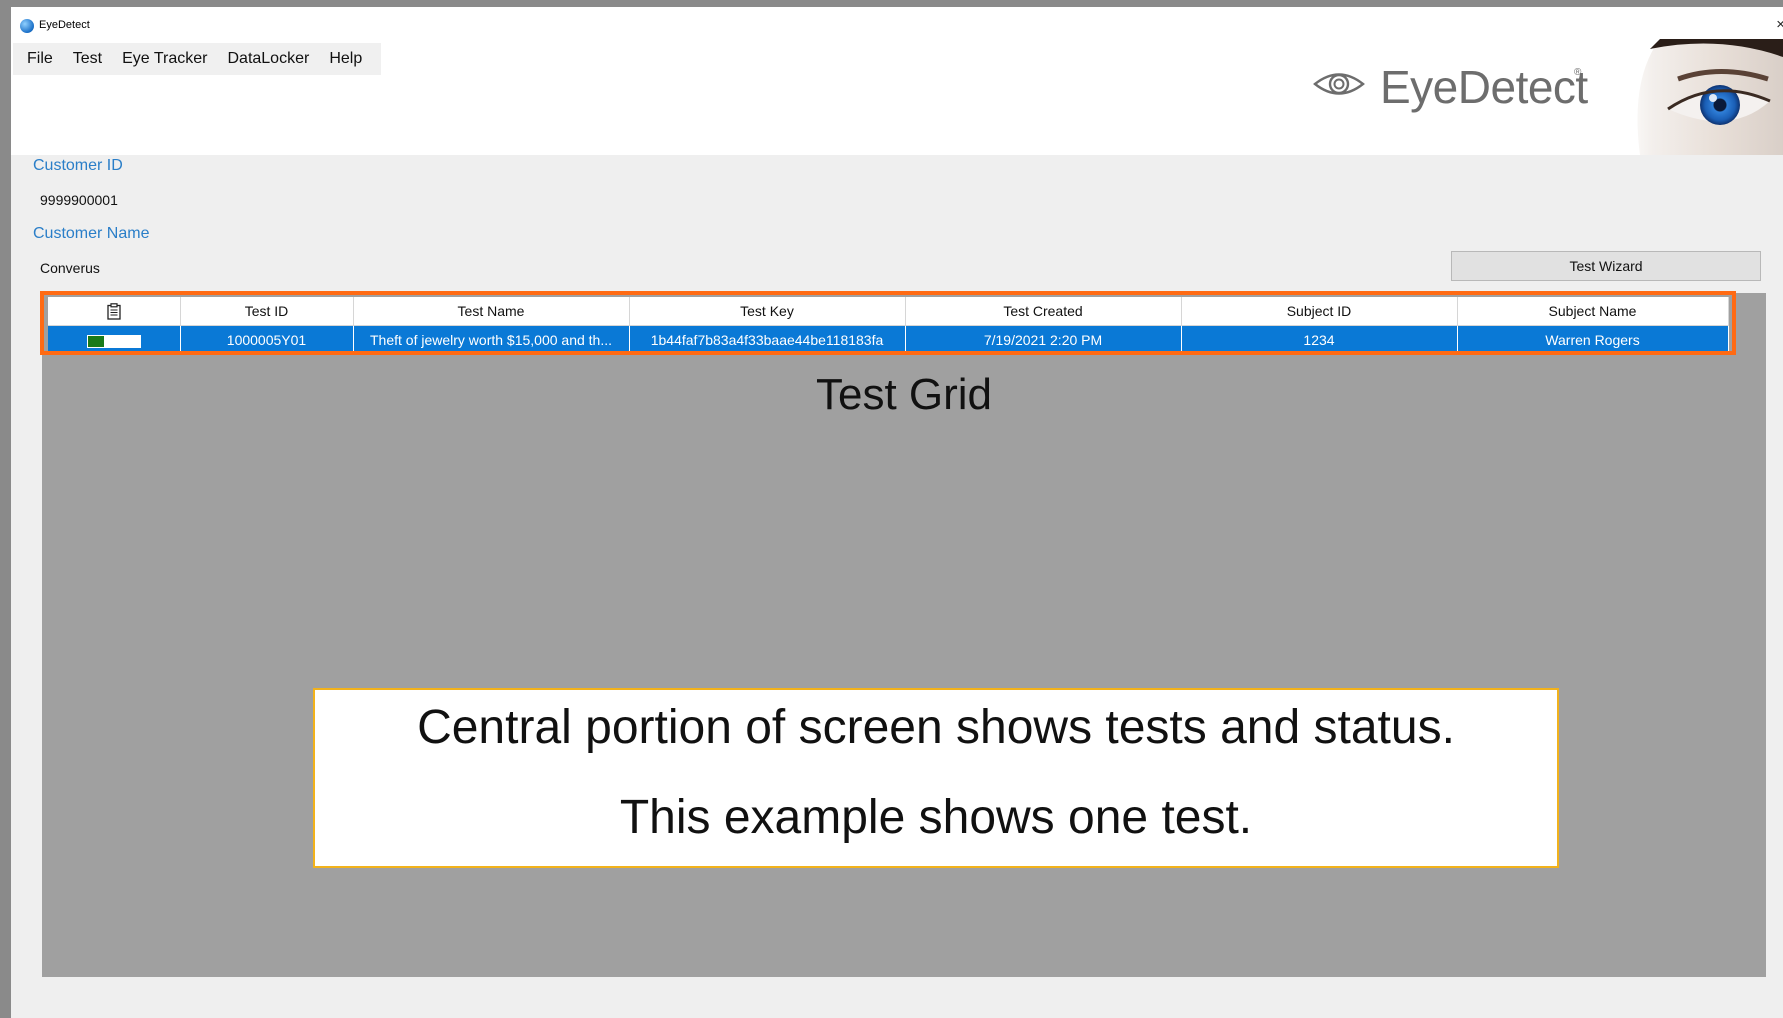 Image resolution: width=1783 pixels, height=1018 pixels. What do you see at coordinates (904, 394) in the screenshot?
I see `test-grid-caption: Test Grid` at bounding box center [904, 394].